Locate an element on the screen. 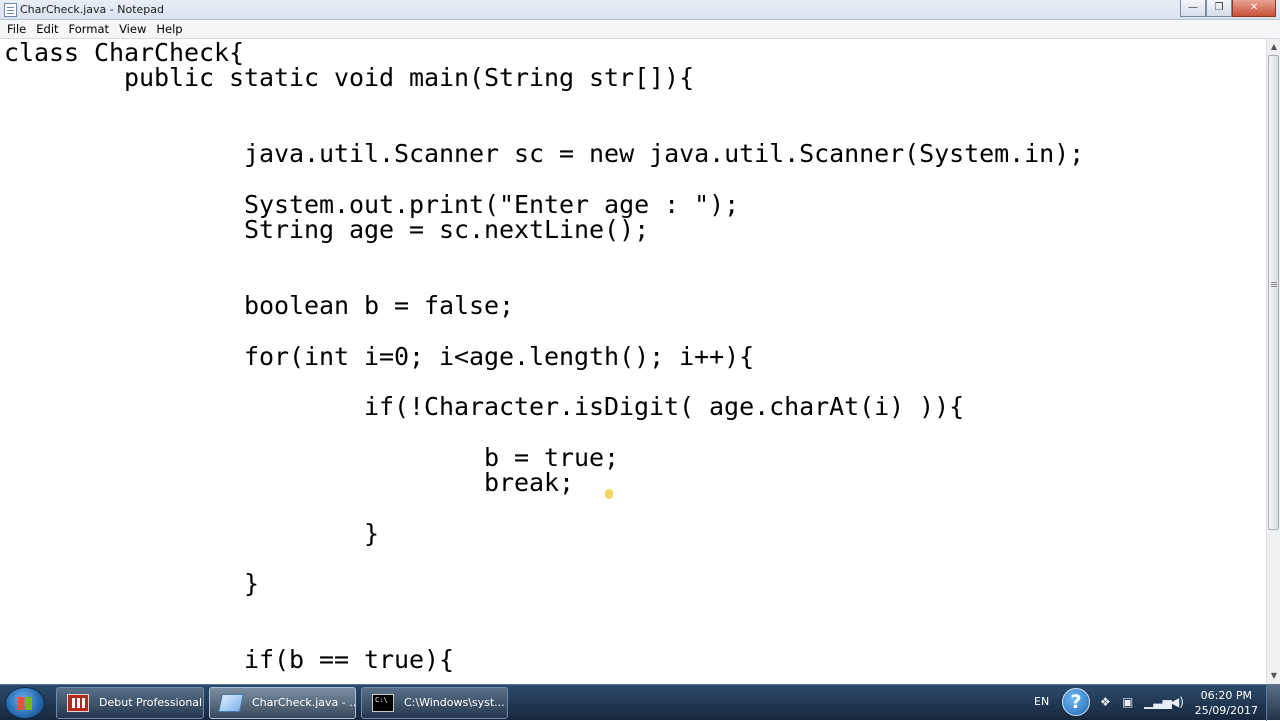 The height and width of the screenshot is (721, 1280). volume-icon: ◀) is located at coordinates (1177, 702).